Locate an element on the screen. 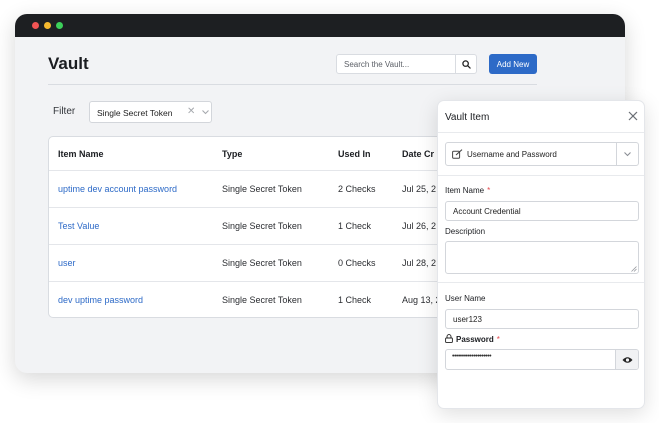 This screenshot has height=423, width=659. eye-icon is located at coordinates (627, 359).